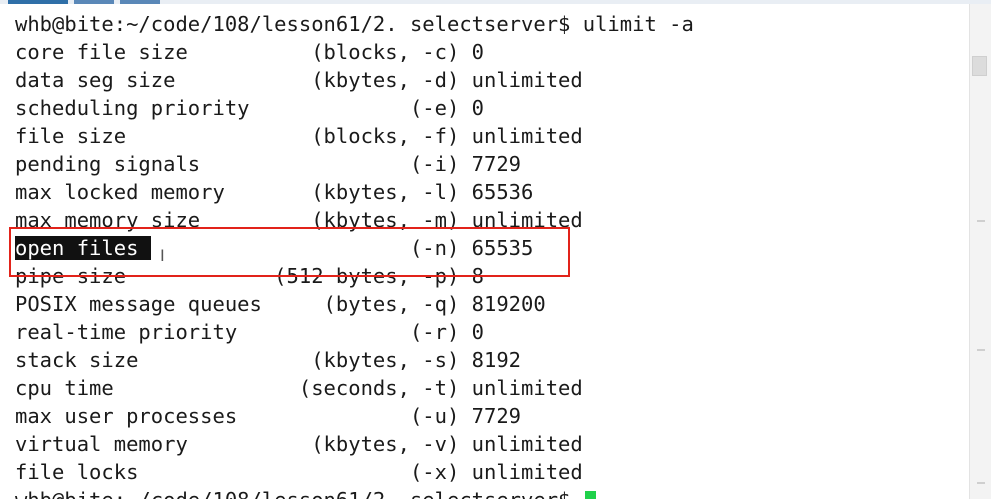 This screenshot has width=991, height=499. Describe the element at coordinates (280, 304) in the screenshot. I see `ulimit-row: POSIX message queues (bytes, -q) 819200` at that location.